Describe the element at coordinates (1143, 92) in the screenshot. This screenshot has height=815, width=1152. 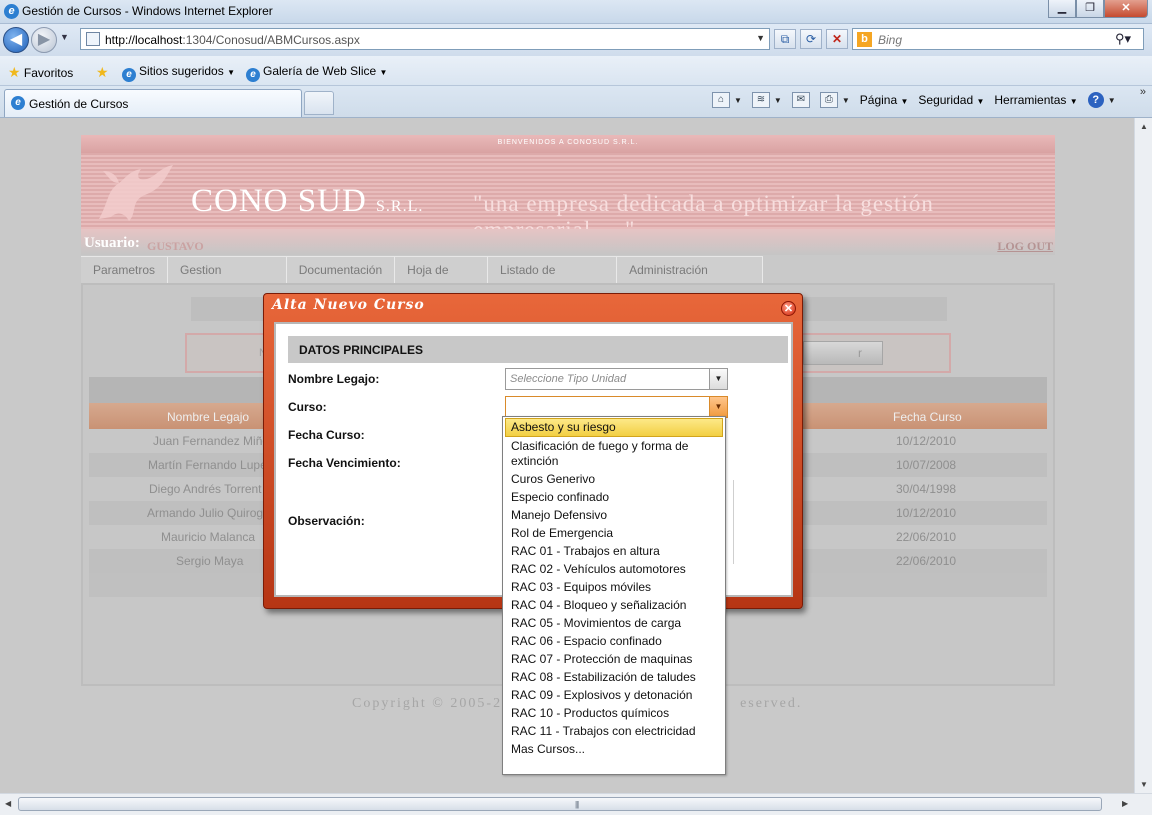
I see `more-commands-icon: »` at that location.